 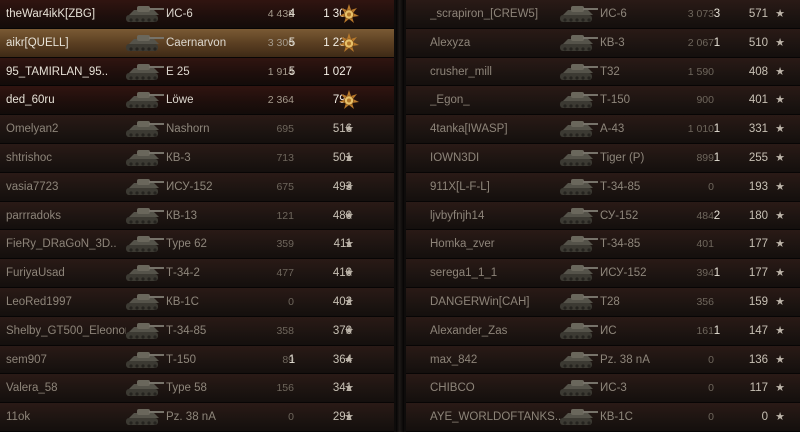 I want to click on damage-value: 1 010, so click(x=700, y=129).